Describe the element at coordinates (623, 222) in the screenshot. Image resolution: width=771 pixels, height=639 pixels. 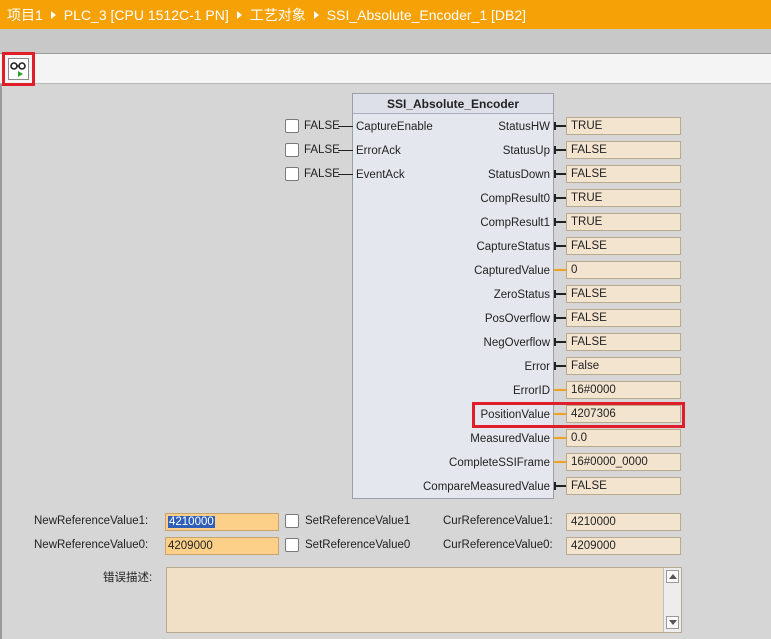
I see `comp-result1-value: TRUE` at that location.